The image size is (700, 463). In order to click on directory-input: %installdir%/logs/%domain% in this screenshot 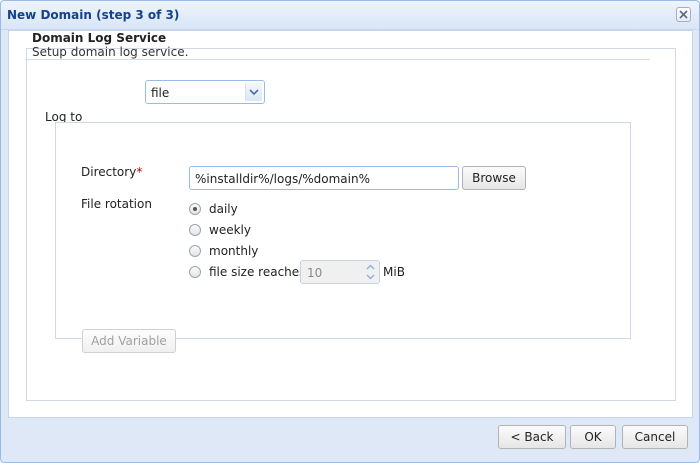, I will do `click(324, 178)`.